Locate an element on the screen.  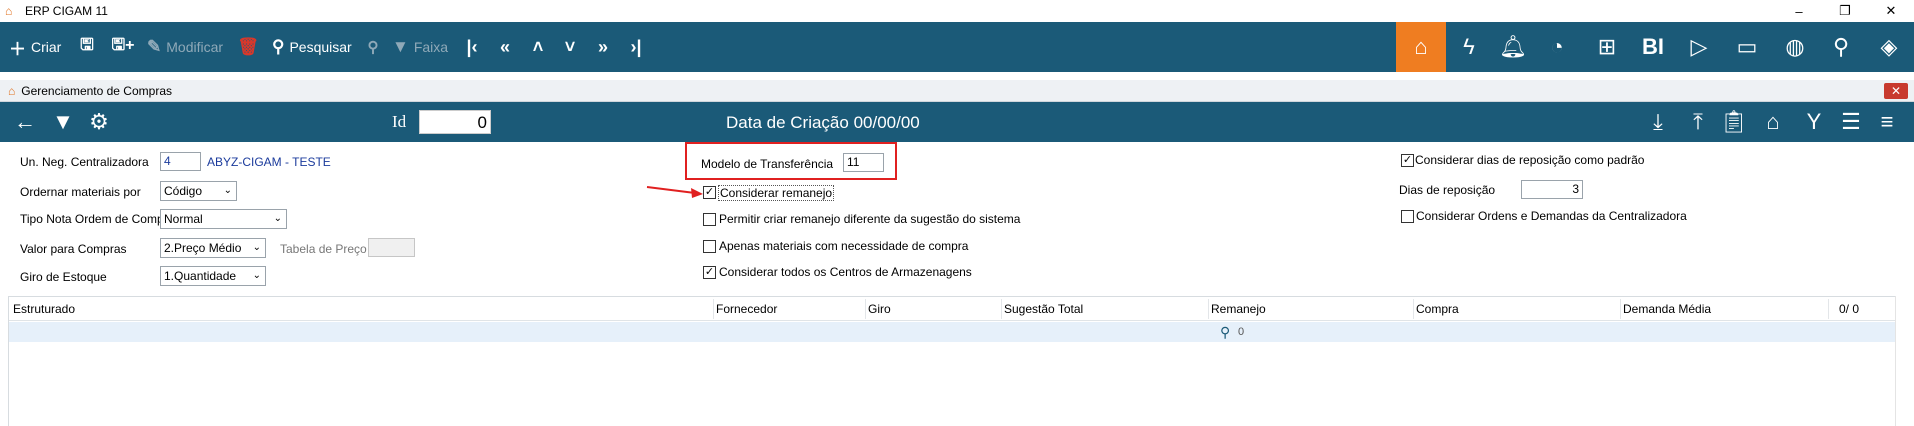
annotation-highlight-box is located at coordinates (791, 161).